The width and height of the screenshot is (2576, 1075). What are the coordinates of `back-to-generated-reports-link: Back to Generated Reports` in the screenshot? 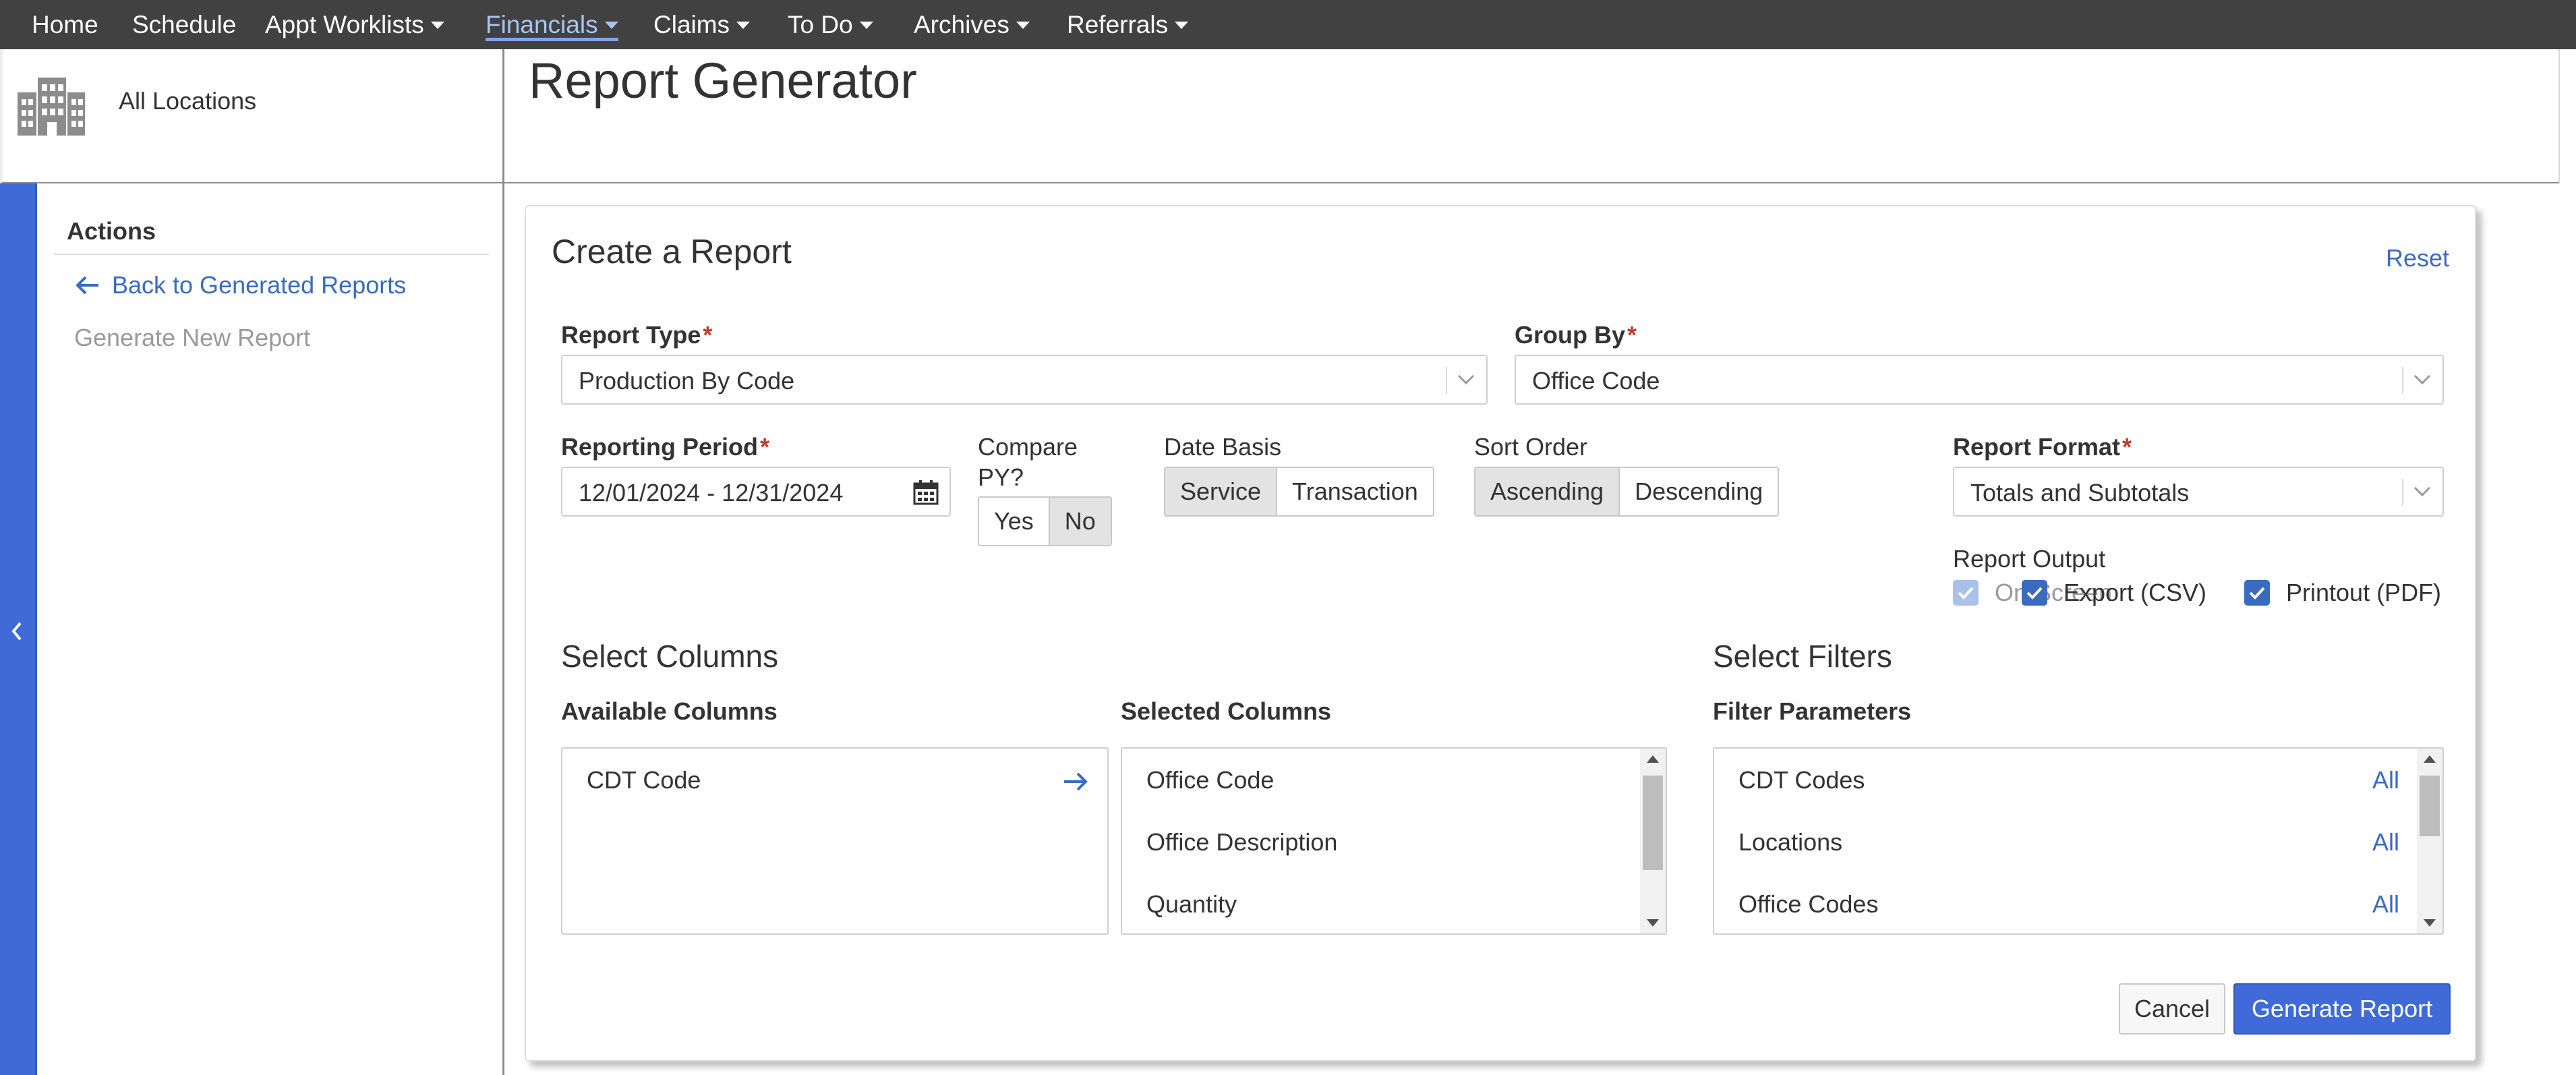 It's located at (240, 285).